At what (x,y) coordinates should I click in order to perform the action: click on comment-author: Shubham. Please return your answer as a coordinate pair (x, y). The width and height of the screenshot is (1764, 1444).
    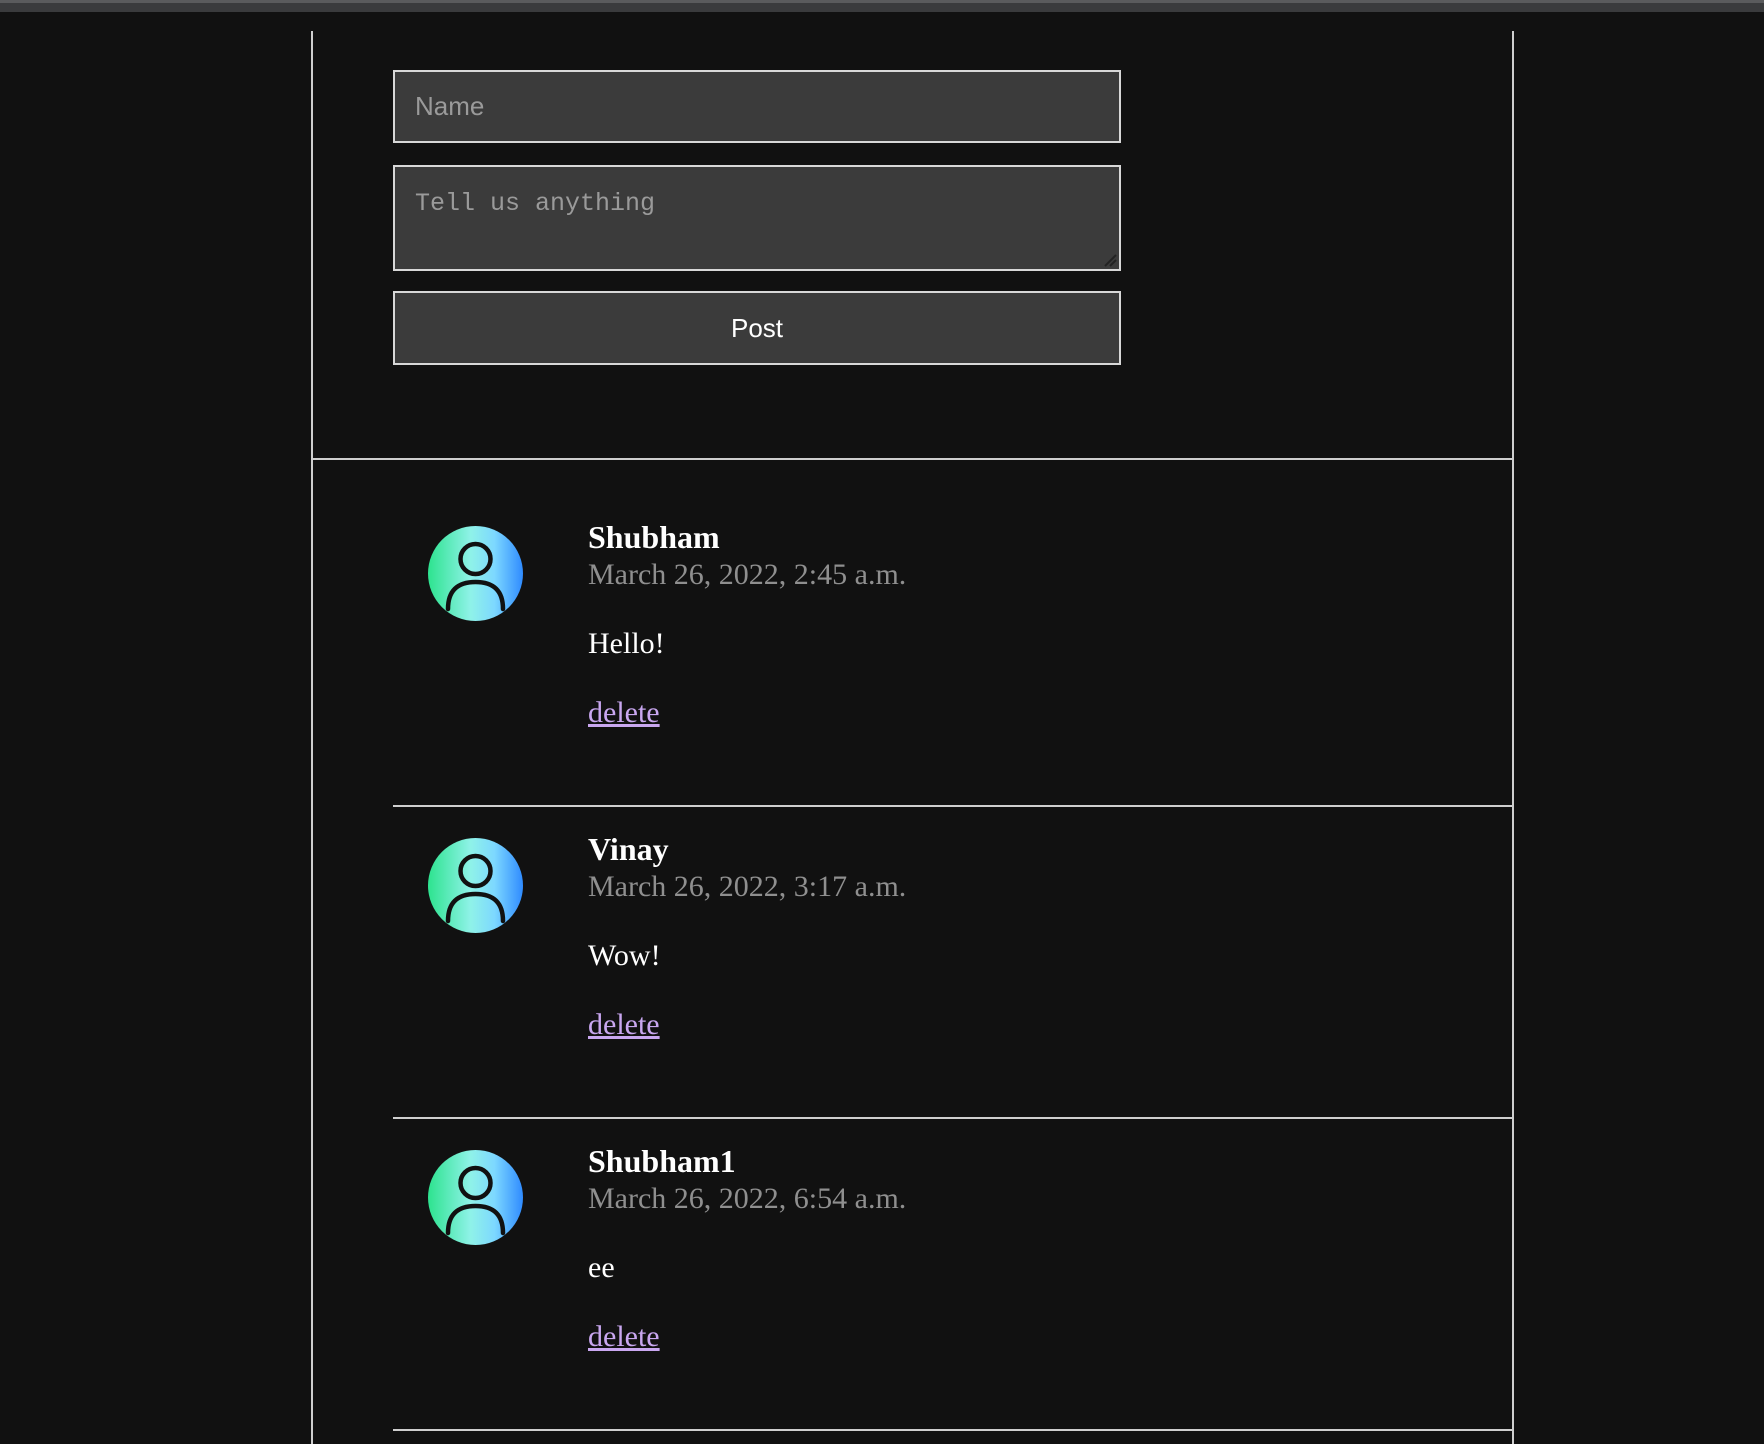
    Looking at the image, I should click on (654, 537).